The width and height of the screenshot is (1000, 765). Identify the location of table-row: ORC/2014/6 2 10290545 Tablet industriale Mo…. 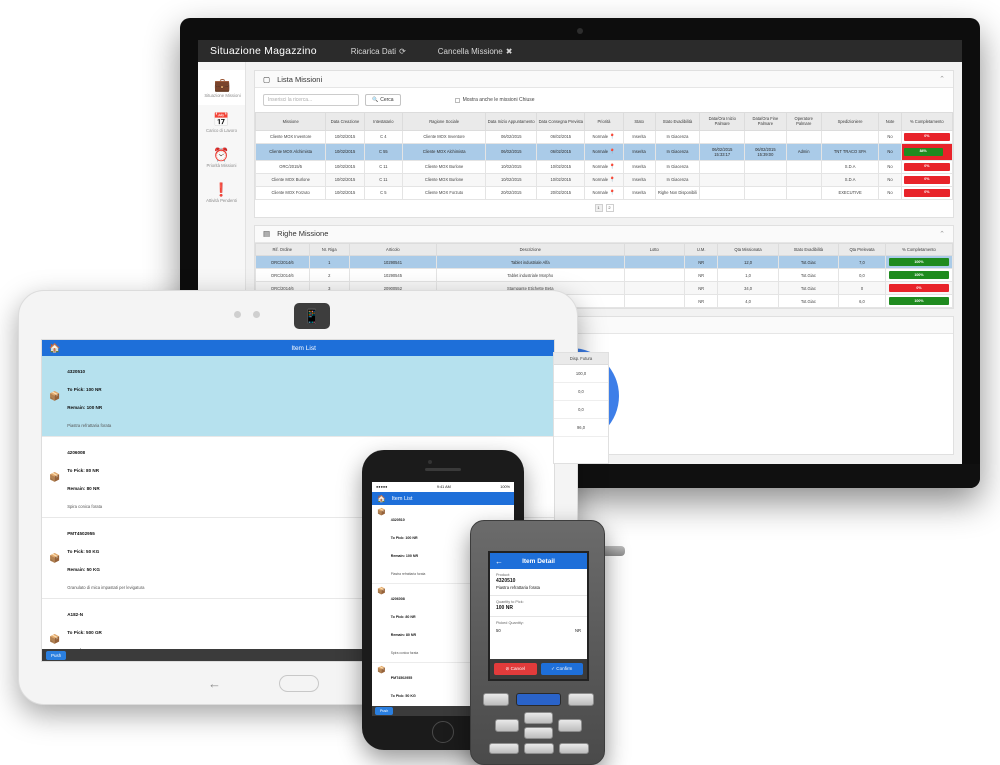
(604, 275).